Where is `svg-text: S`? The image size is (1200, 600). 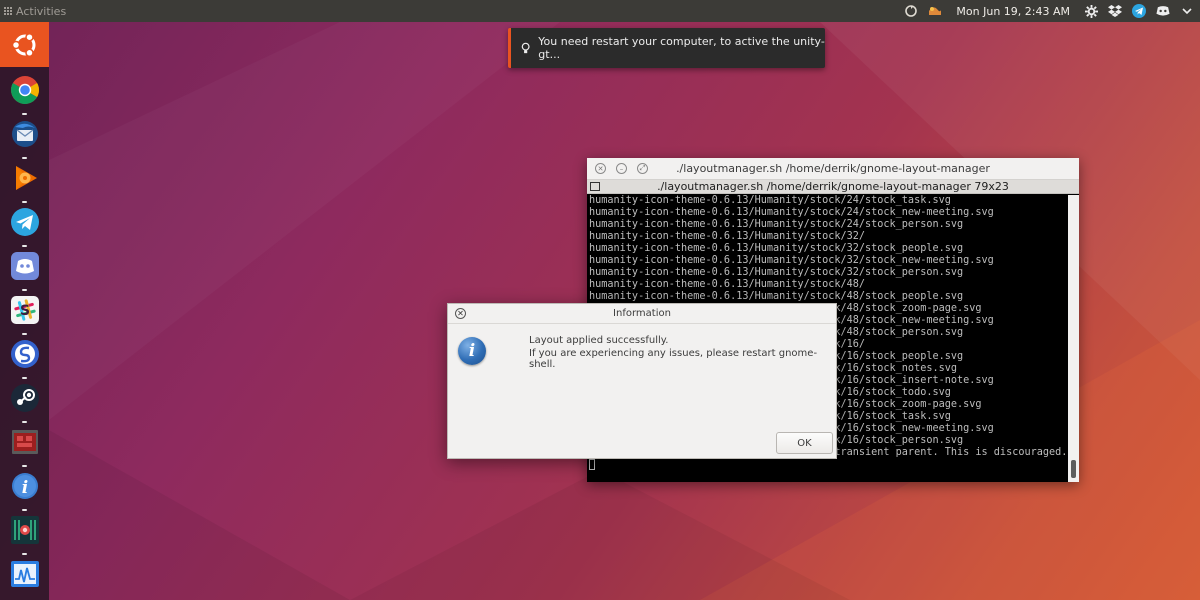 svg-text: S is located at coordinates (24, 311).